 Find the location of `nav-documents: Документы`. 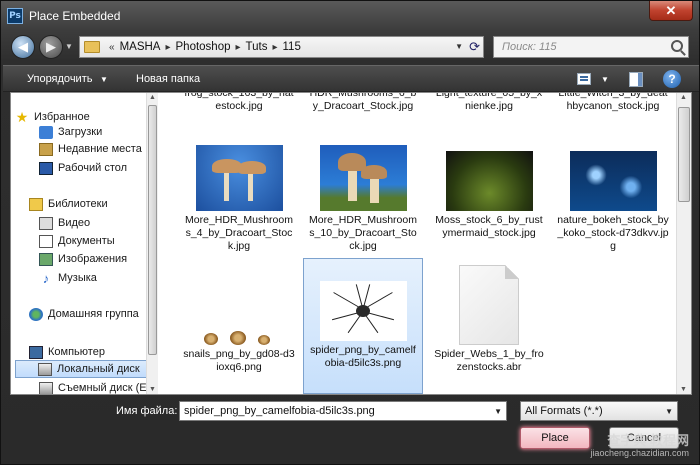

nav-documents: Документы is located at coordinates (92, 241).